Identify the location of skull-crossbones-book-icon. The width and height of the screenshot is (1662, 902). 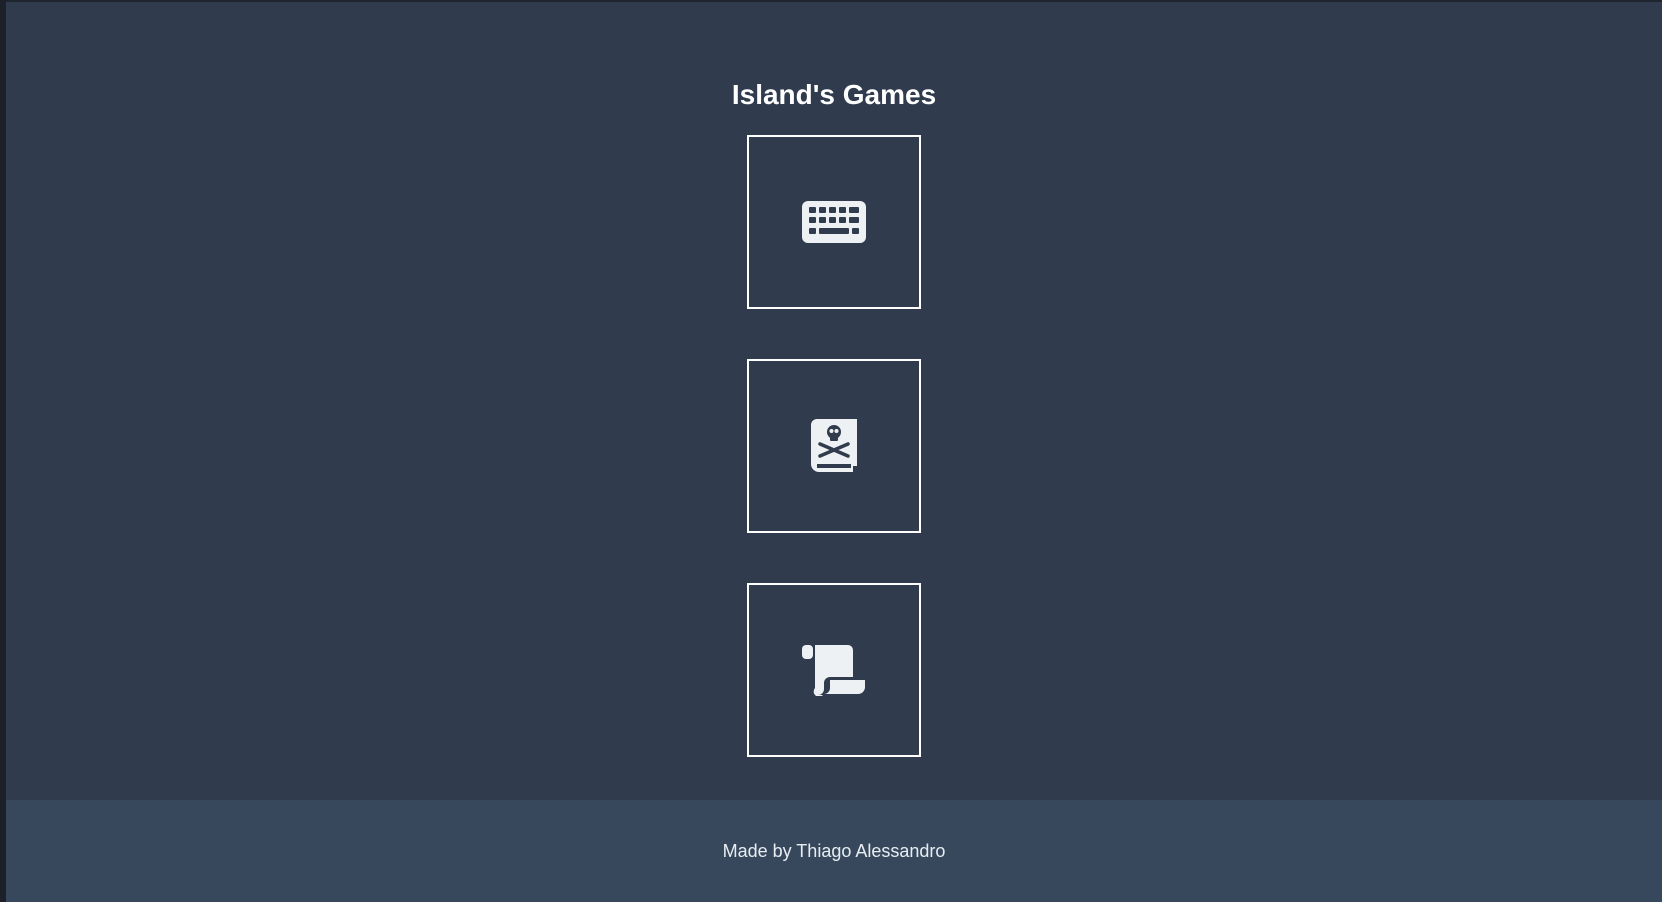
(834, 445).